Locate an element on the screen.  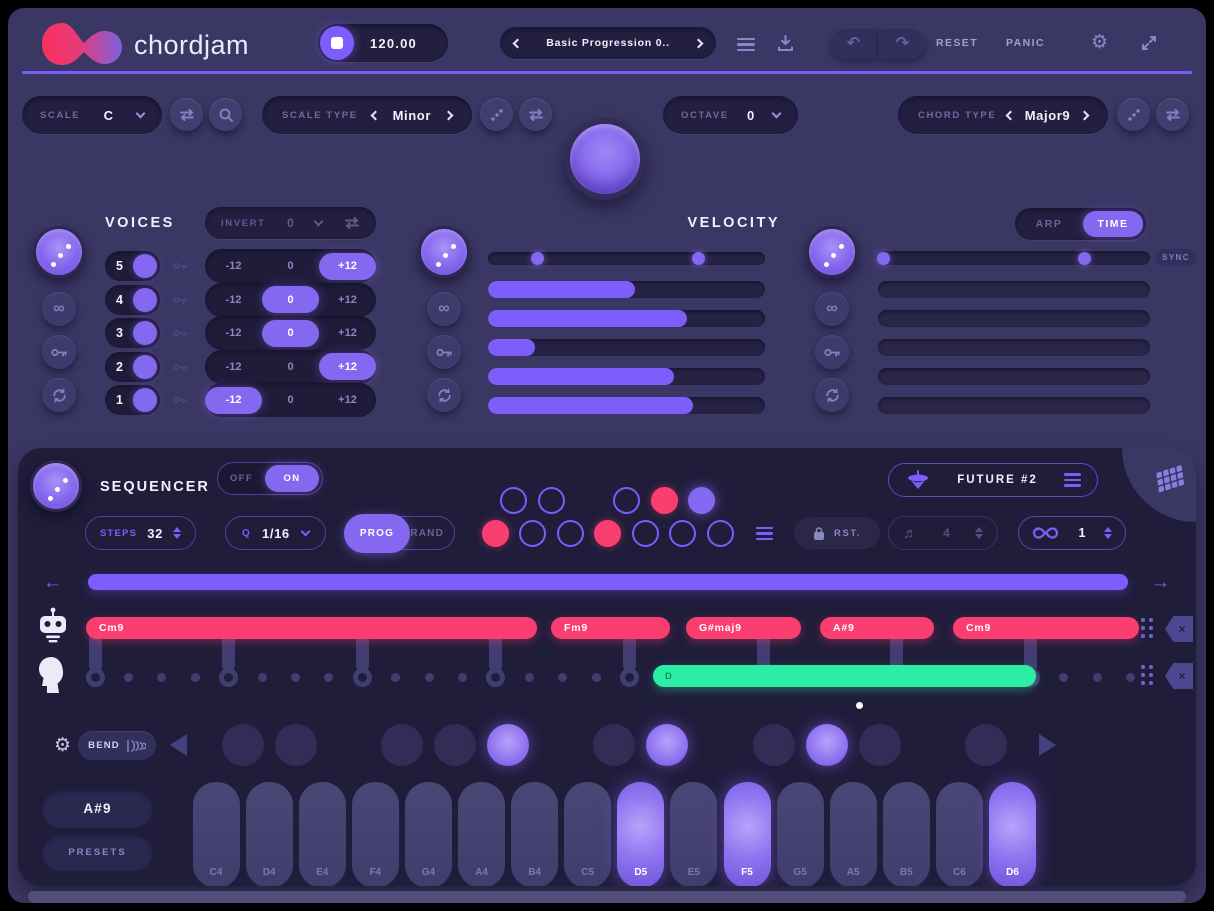
timing-infinity-button: ∞ is located at coordinates (832, 309).